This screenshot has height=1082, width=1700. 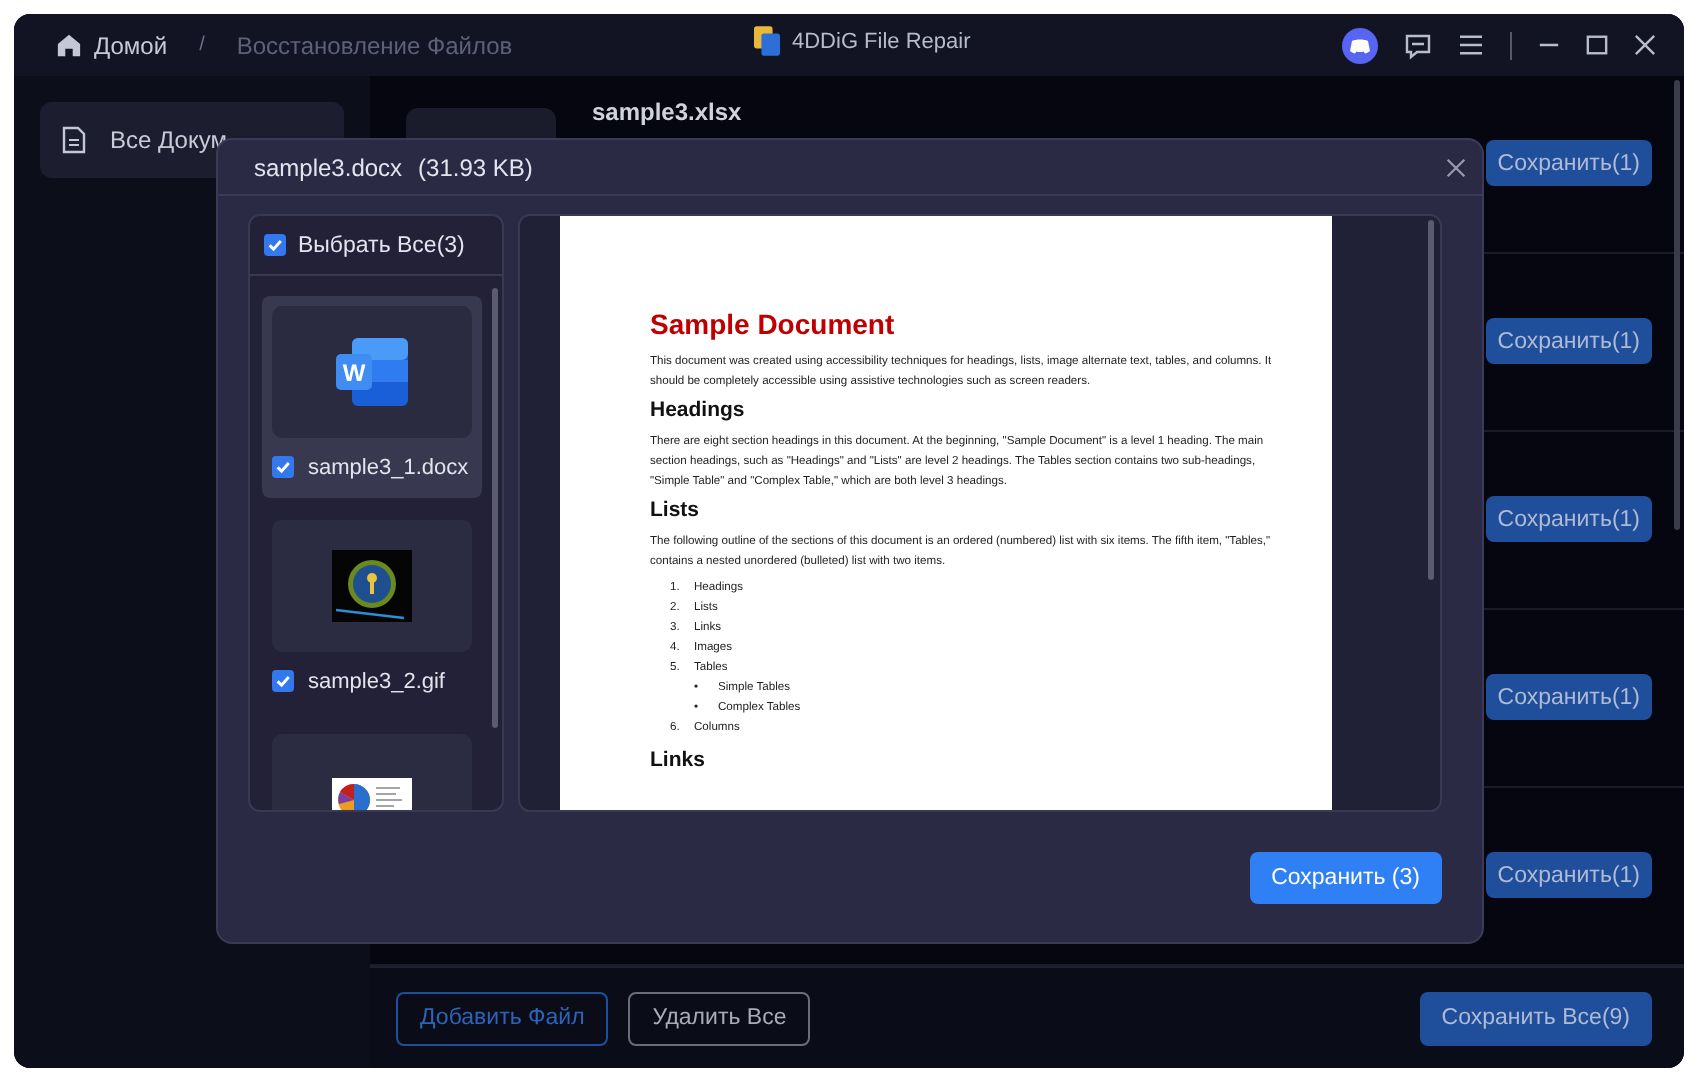 What do you see at coordinates (374, 45) in the screenshot?
I see `breadcrumb-current: Восстановление Файлов` at bounding box center [374, 45].